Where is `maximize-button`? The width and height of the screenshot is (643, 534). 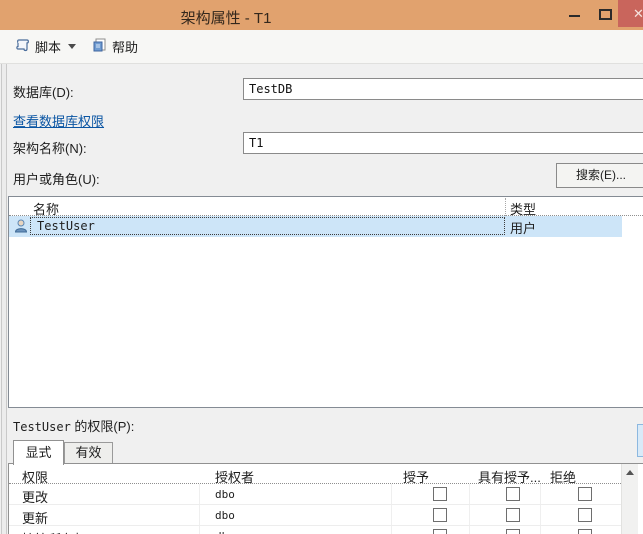
maximize-button is located at coordinates (605, 14).